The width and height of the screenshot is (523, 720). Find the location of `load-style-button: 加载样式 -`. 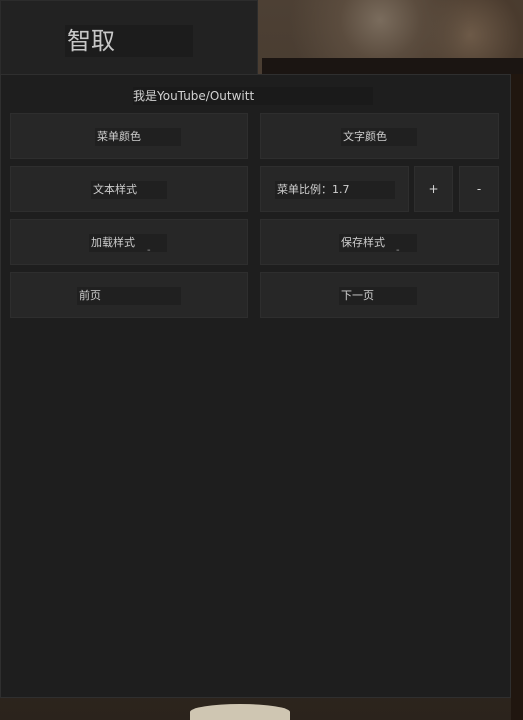

load-style-button: 加载样式 - is located at coordinates (129, 242).